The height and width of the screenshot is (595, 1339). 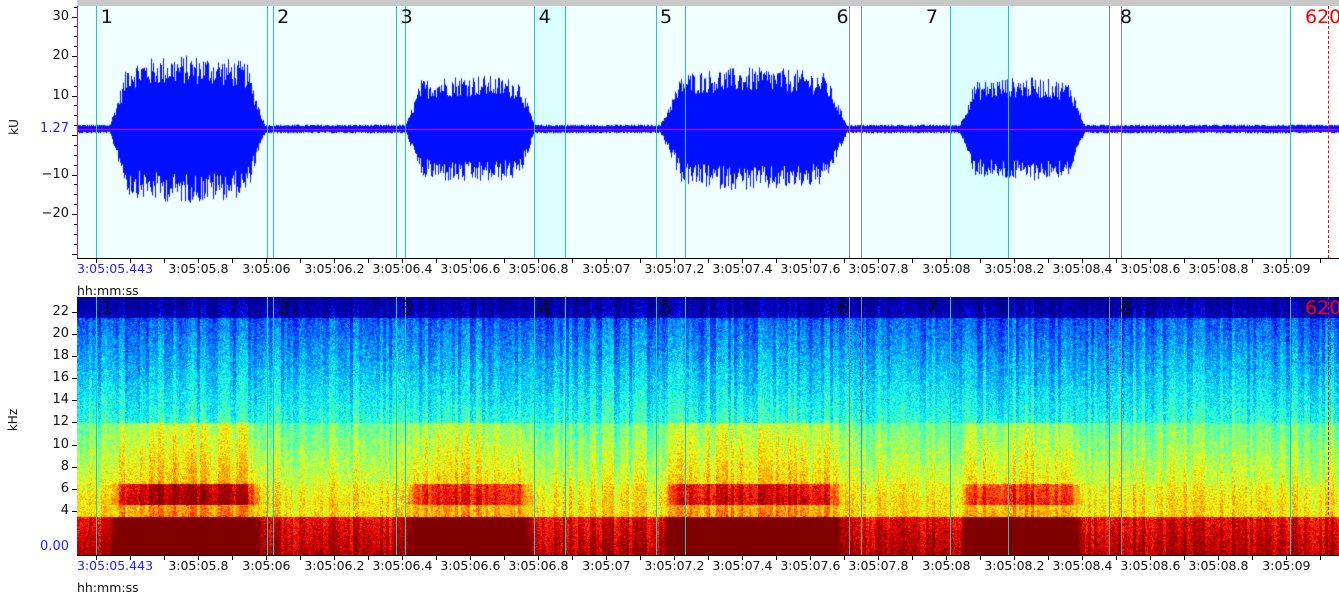 I want to click on spectrogram-y-tick-label: 14, so click(x=60, y=400).